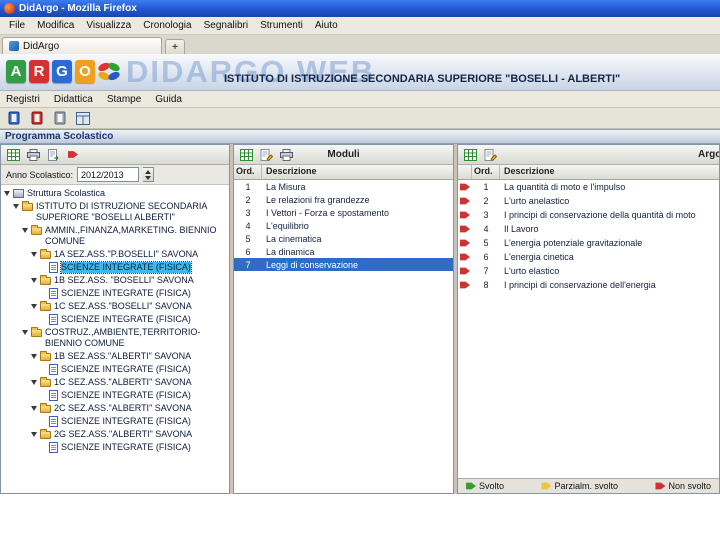 This screenshot has width=720, height=540. I want to click on descrizione-cell: Il Lavoro, so click(521, 229).